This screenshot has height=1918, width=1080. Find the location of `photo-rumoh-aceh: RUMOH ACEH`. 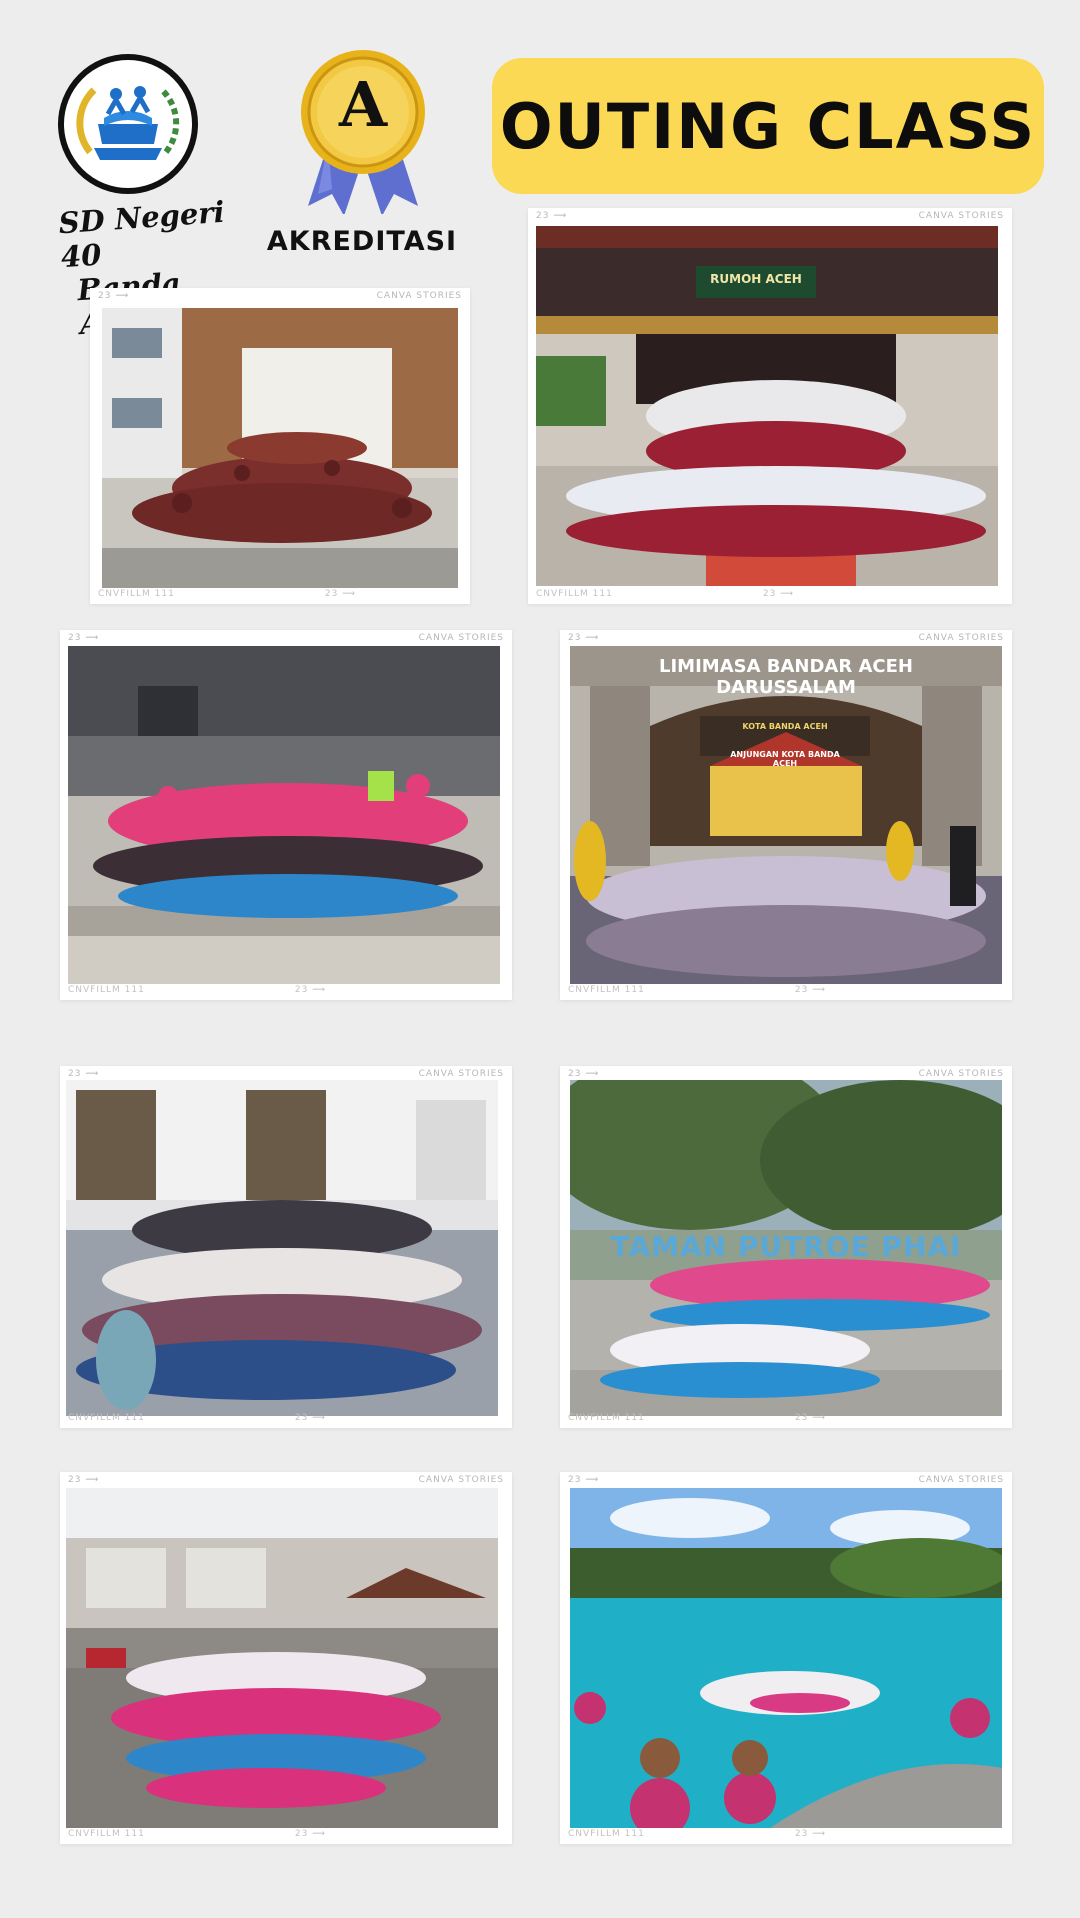

photo-rumoh-aceh: RUMOH ACEH is located at coordinates (767, 406).